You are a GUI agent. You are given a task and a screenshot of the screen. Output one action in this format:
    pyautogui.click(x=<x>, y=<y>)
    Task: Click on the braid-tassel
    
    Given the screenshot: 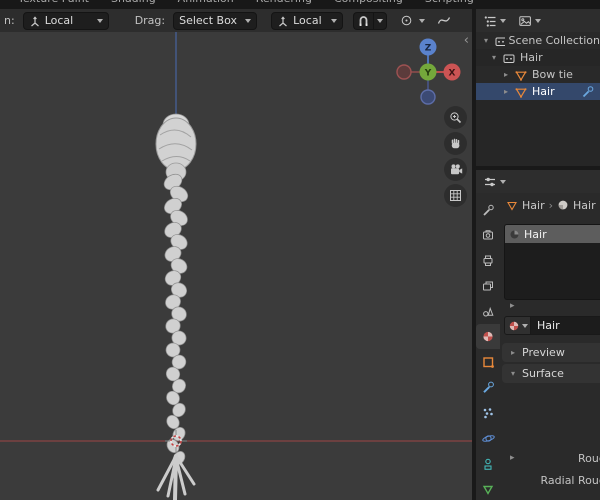 What is the action you would take?
    pyautogui.click(x=176, y=477)
    